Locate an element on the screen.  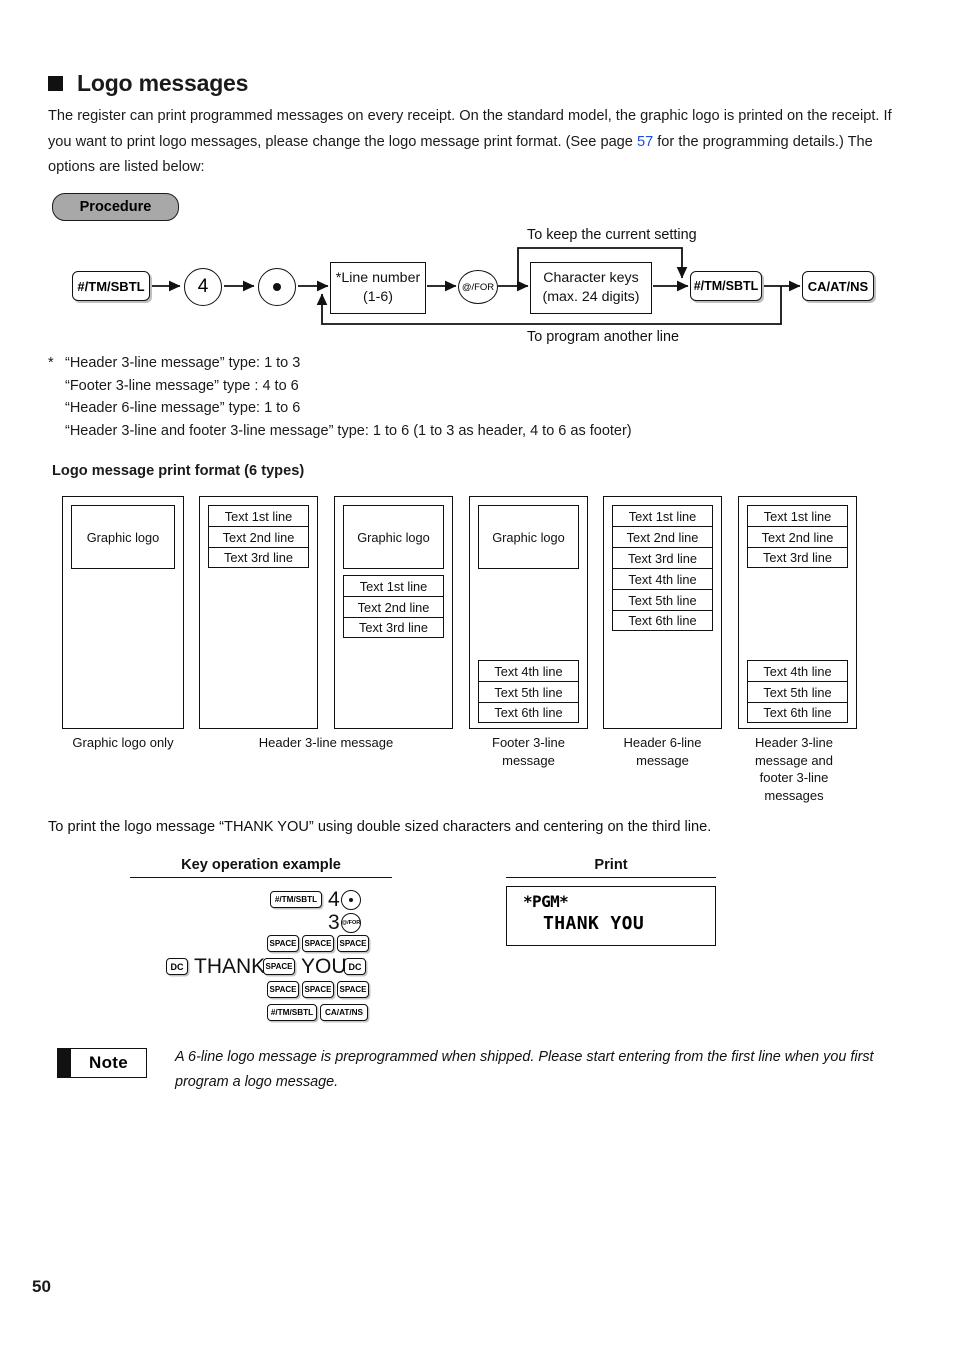
kop-decimal-point is located at coordinates (351, 900).